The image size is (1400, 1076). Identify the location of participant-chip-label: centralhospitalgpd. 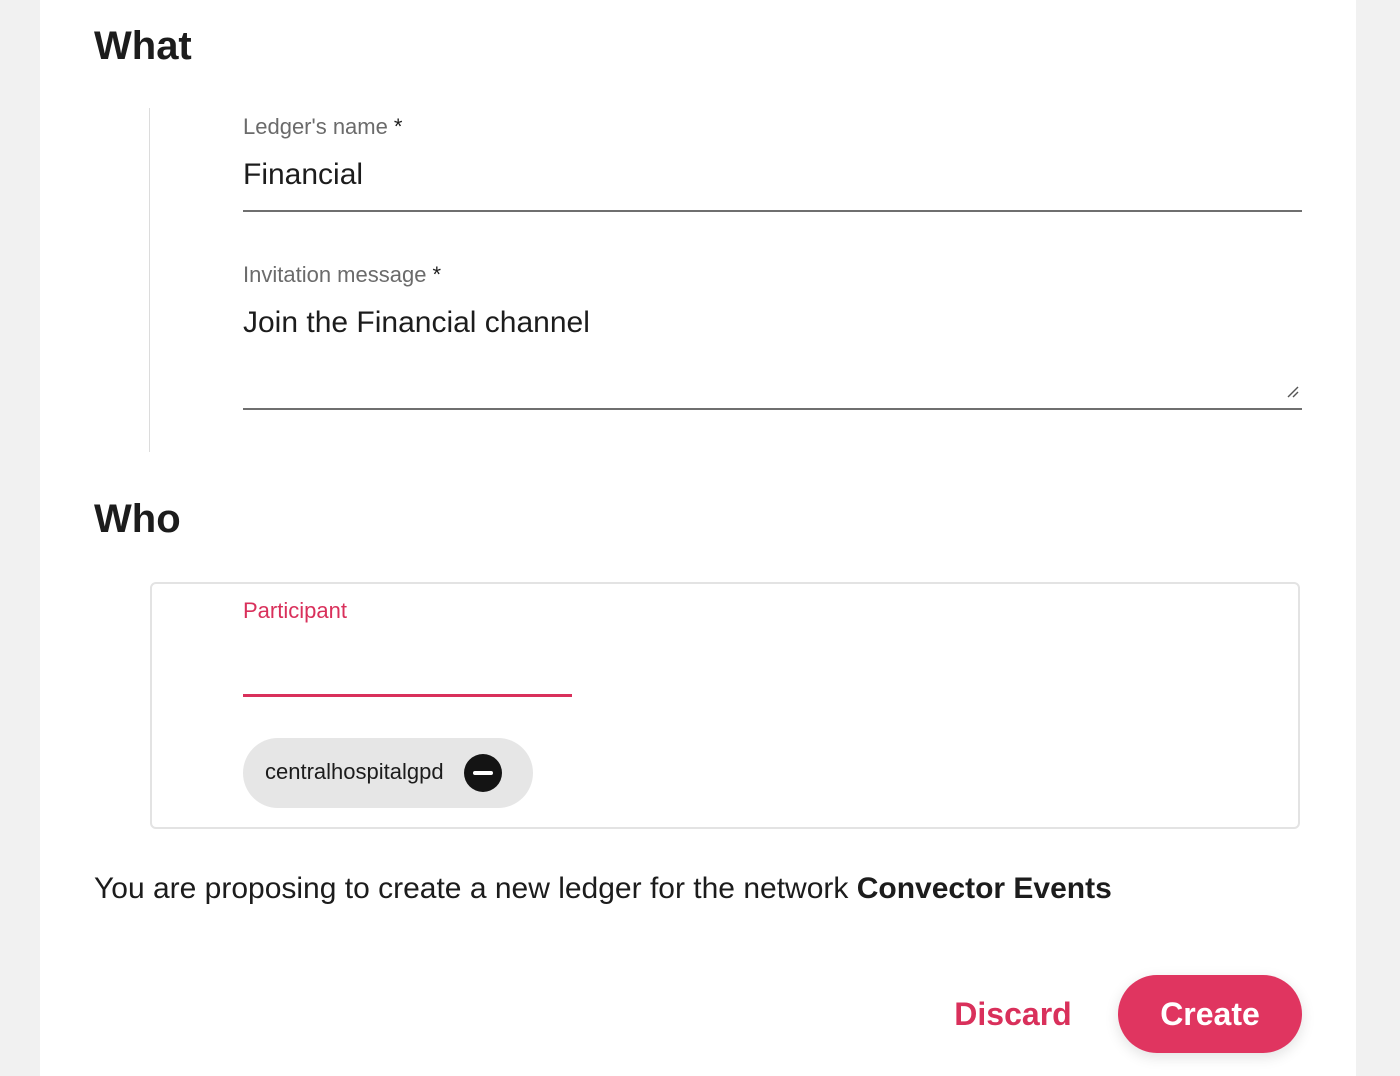
(354, 771).